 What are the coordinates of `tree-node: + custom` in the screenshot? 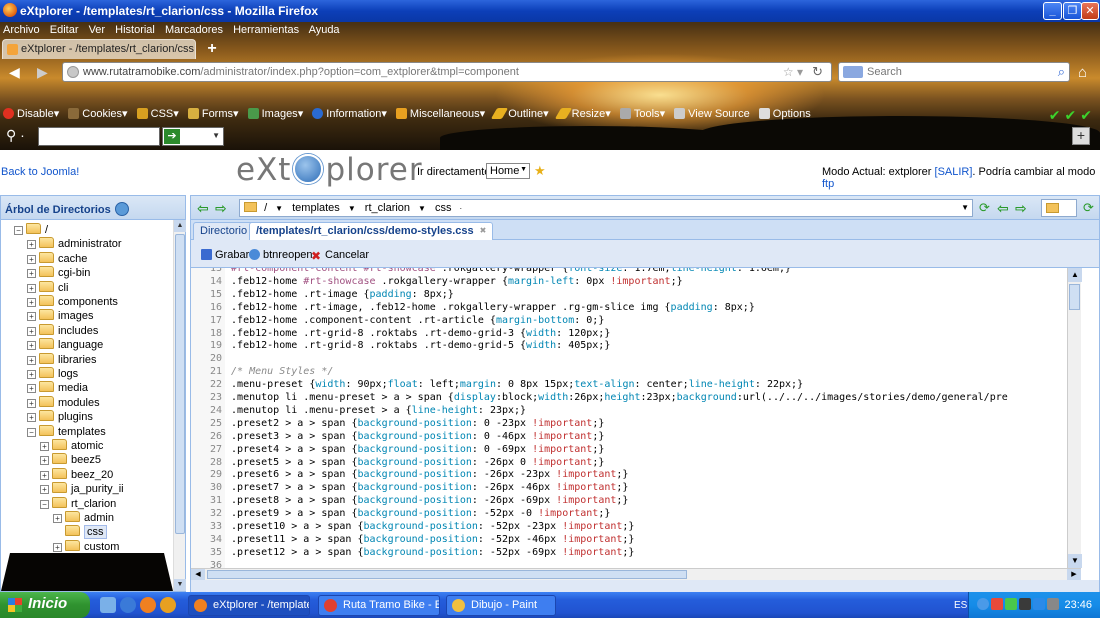 It's located at (86, 546).